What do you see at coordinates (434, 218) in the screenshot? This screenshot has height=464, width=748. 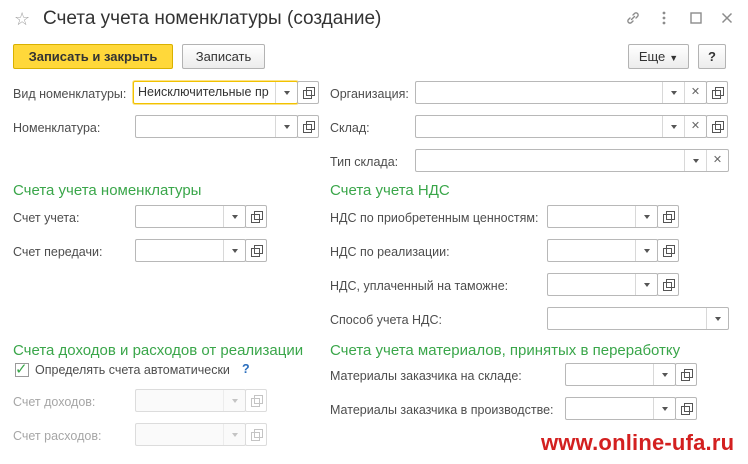 I see `nds-priobr-label: НДС по приобретенным ценностям:` at bounding box center [434, 218].